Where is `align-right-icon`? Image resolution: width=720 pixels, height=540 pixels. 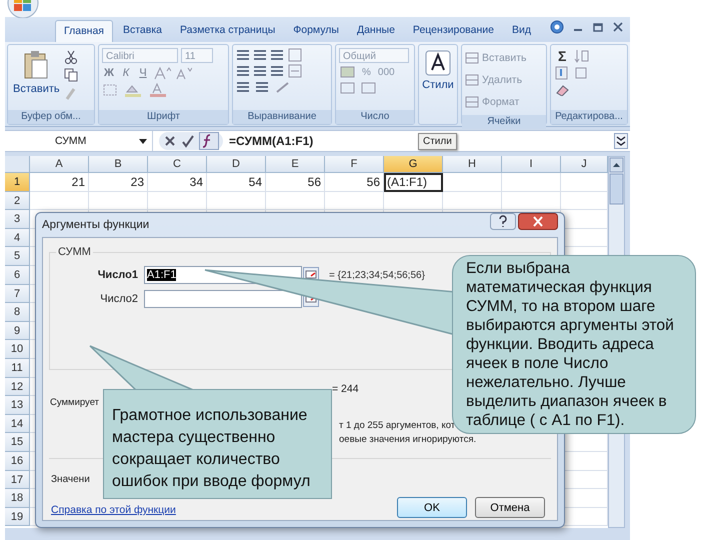 align-right-icon is located at coordinates (277, 71).